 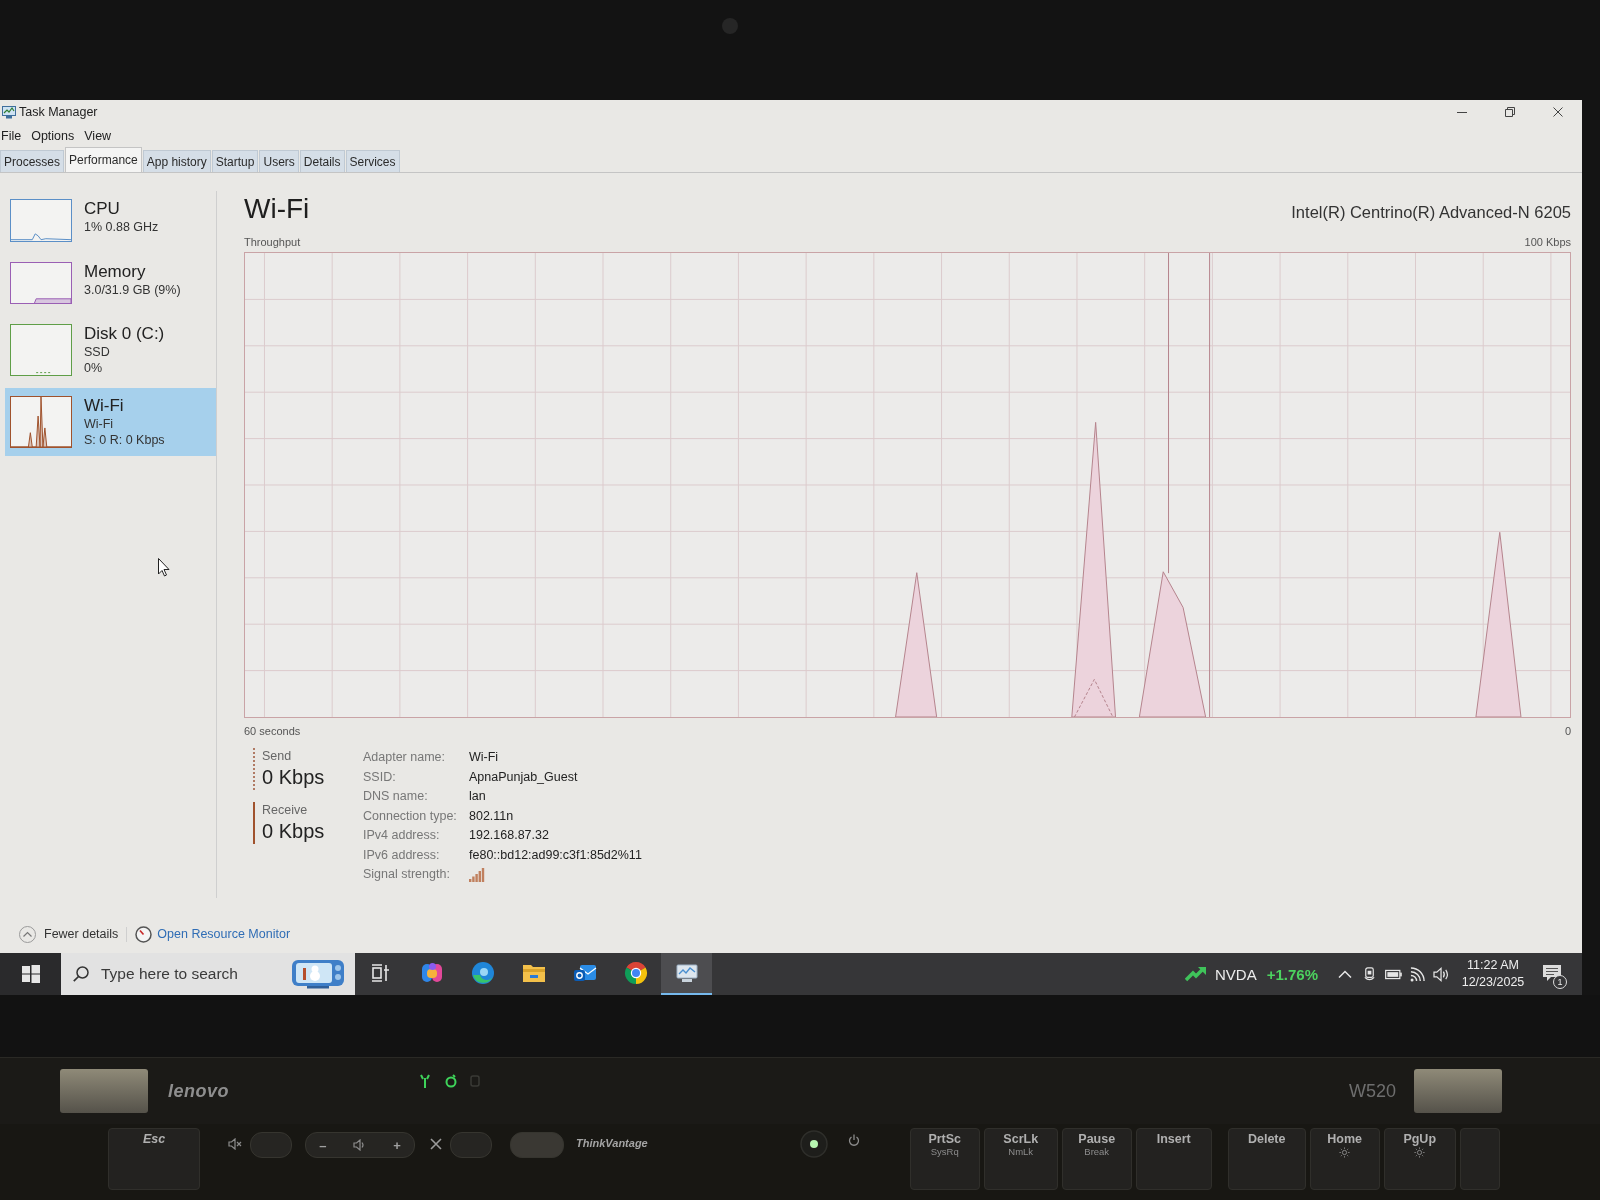 What do you see at coordinates (13, 135) in the screenshot?
I see `menu-item: File` at bounding box center [13, 135].